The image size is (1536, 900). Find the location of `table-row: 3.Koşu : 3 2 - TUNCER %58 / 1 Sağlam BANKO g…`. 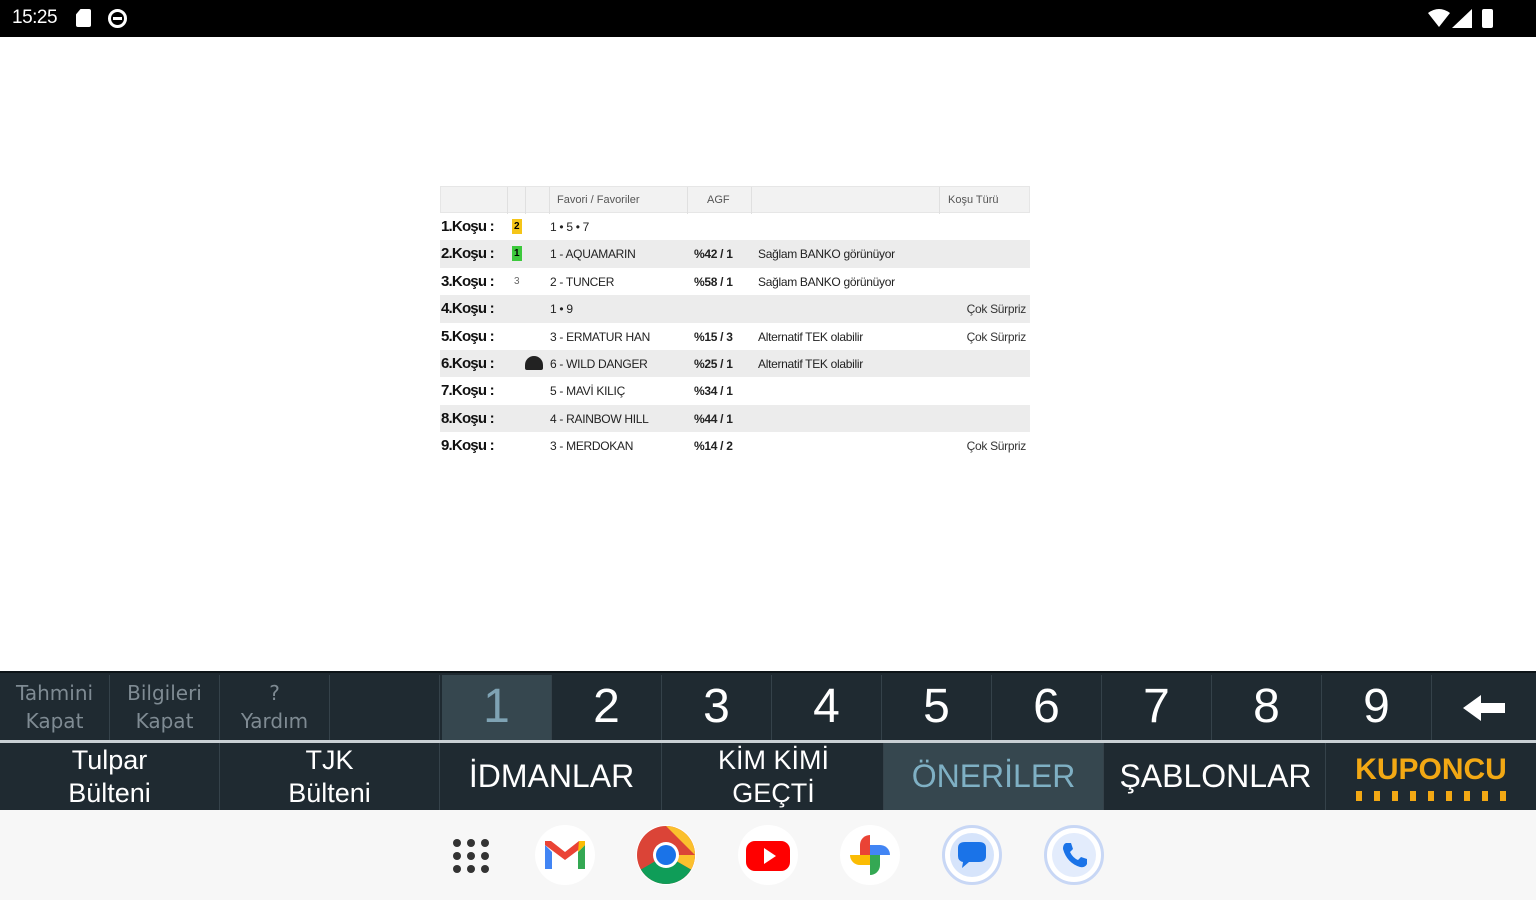

table-row: 3.Koşu : 3 2 - TUNCER %58 / 1 Sağlam BANKO g… is located at coordinates (735, 281).